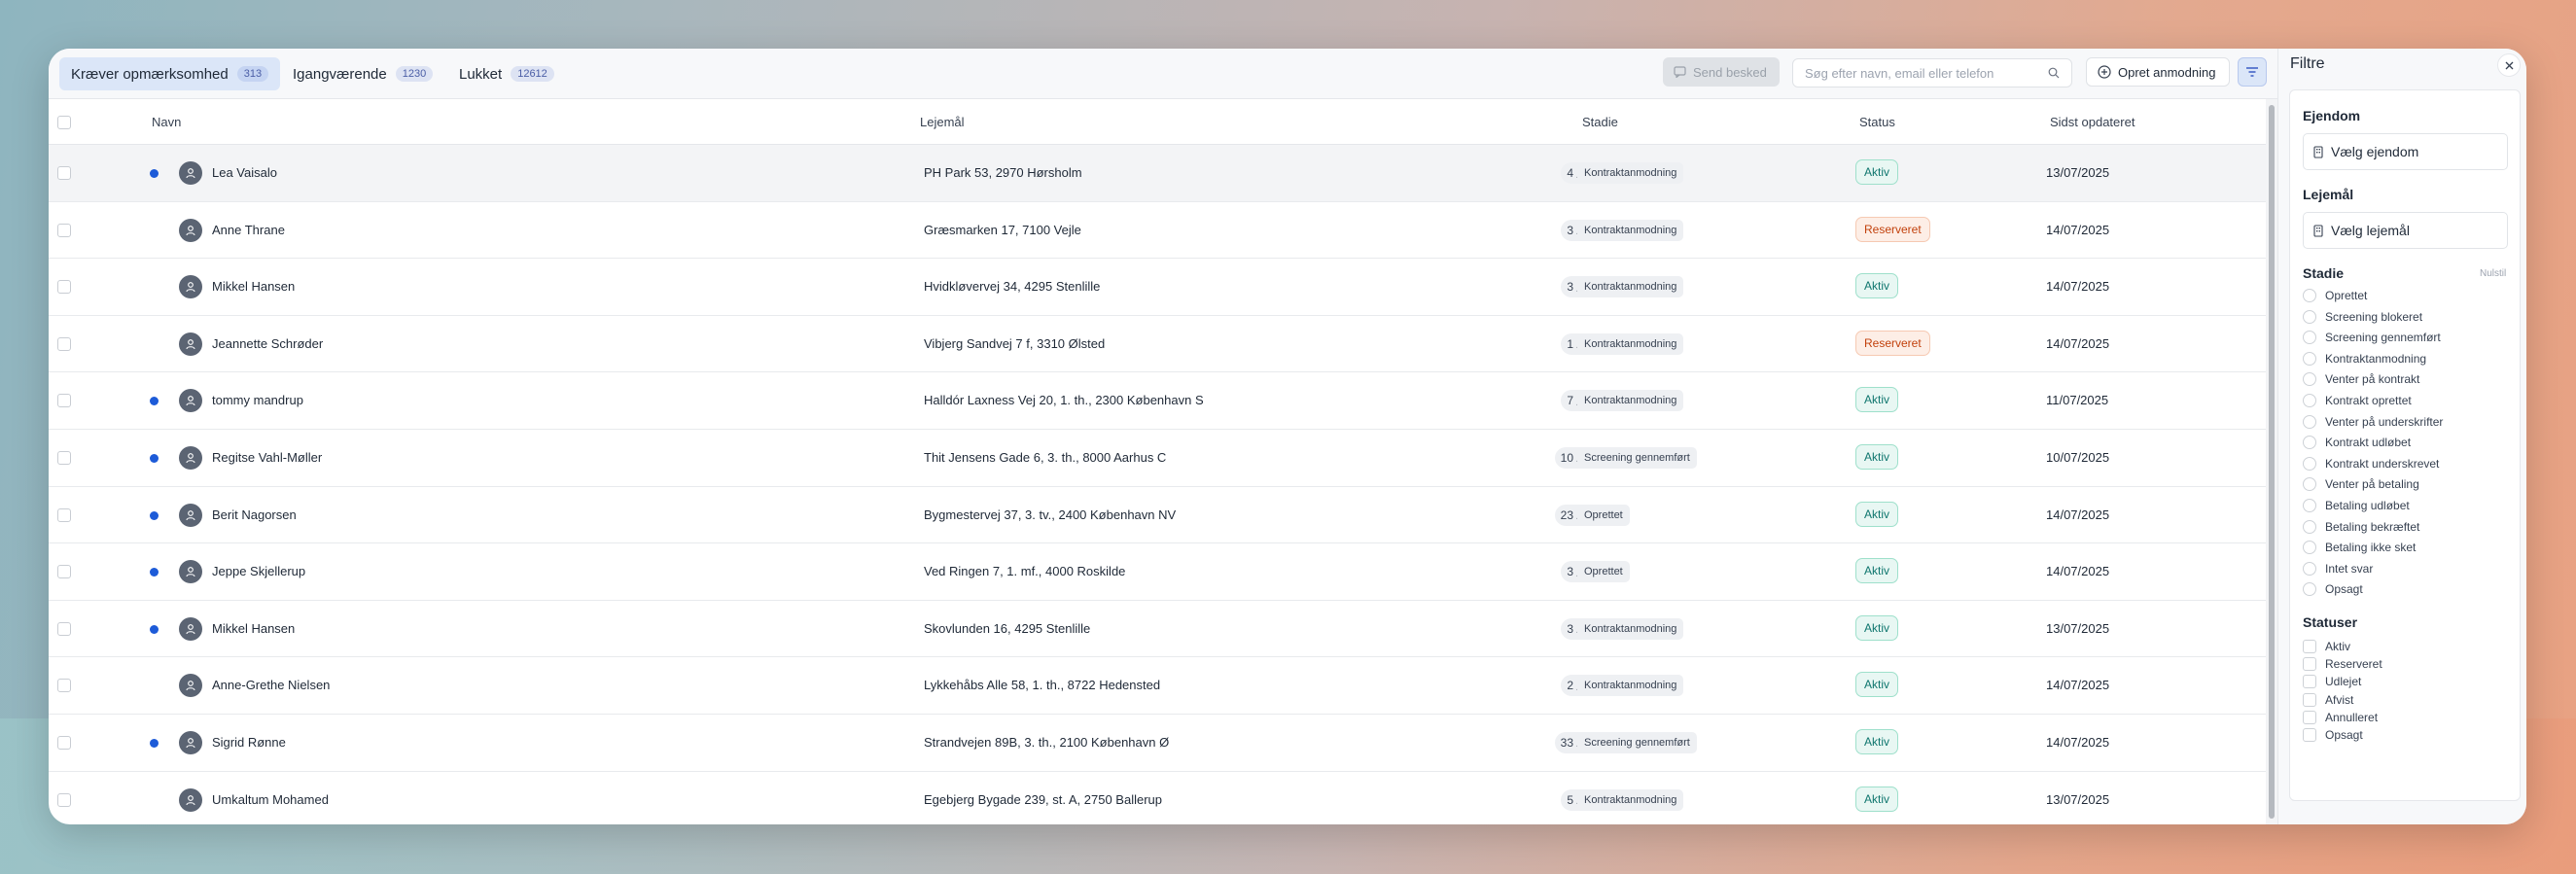  Describe the element at coordinates (2493, 273) in the screenshot. I see `stage-reset-link: Nulstil` at that location.